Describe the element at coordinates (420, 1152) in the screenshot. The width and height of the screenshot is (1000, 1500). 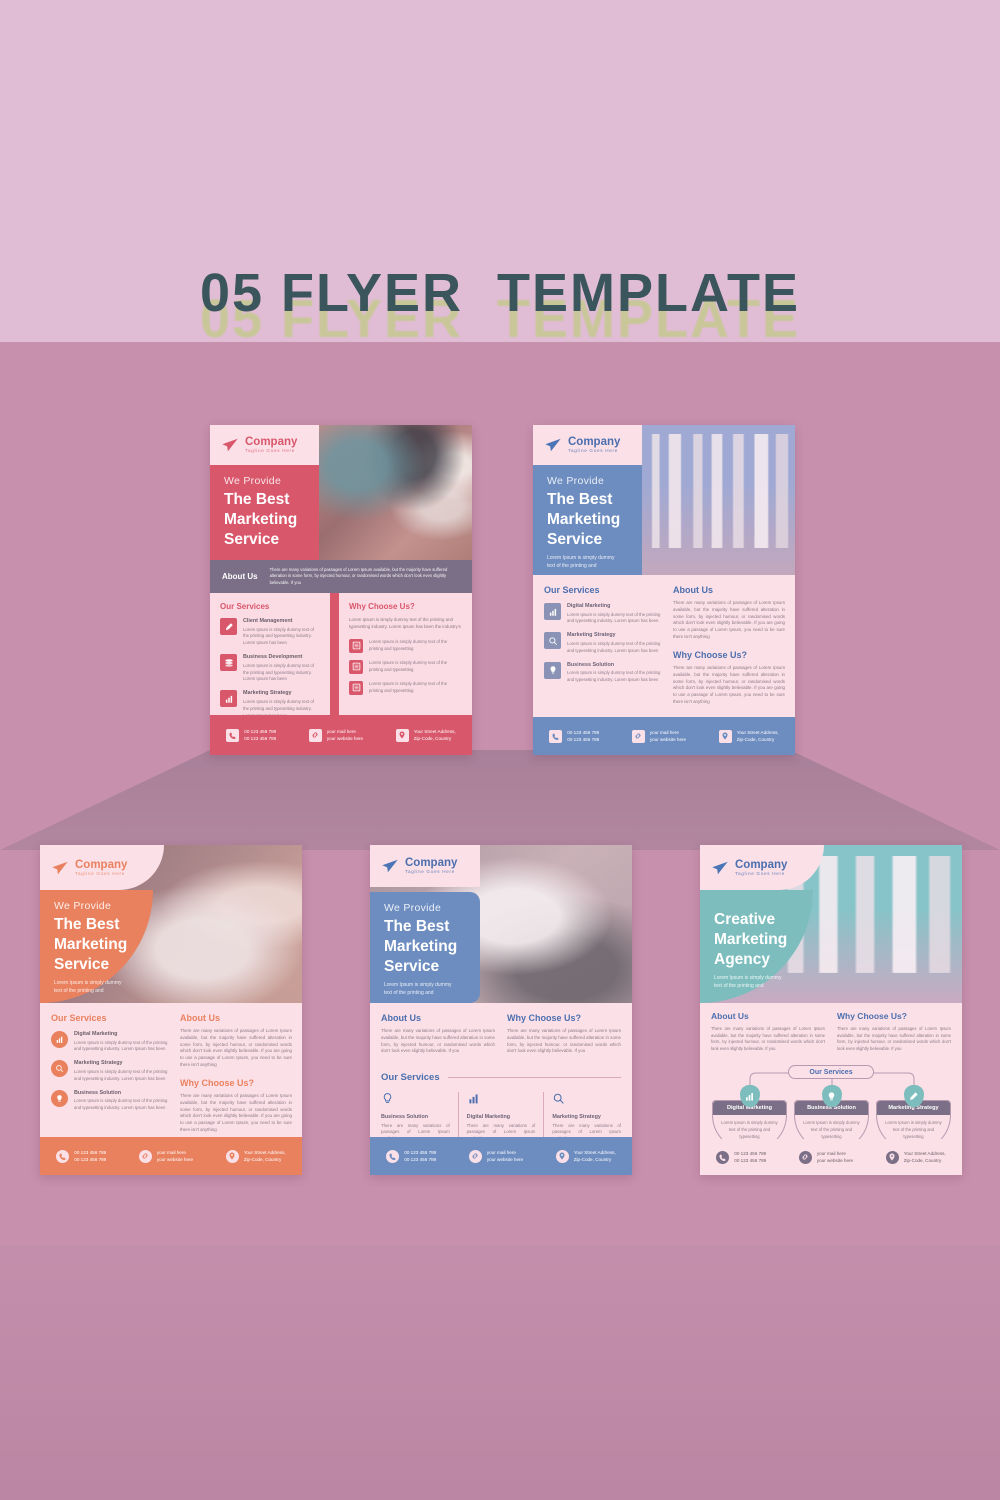
I see `phone-line-1: 00 123 456 789` at that location.